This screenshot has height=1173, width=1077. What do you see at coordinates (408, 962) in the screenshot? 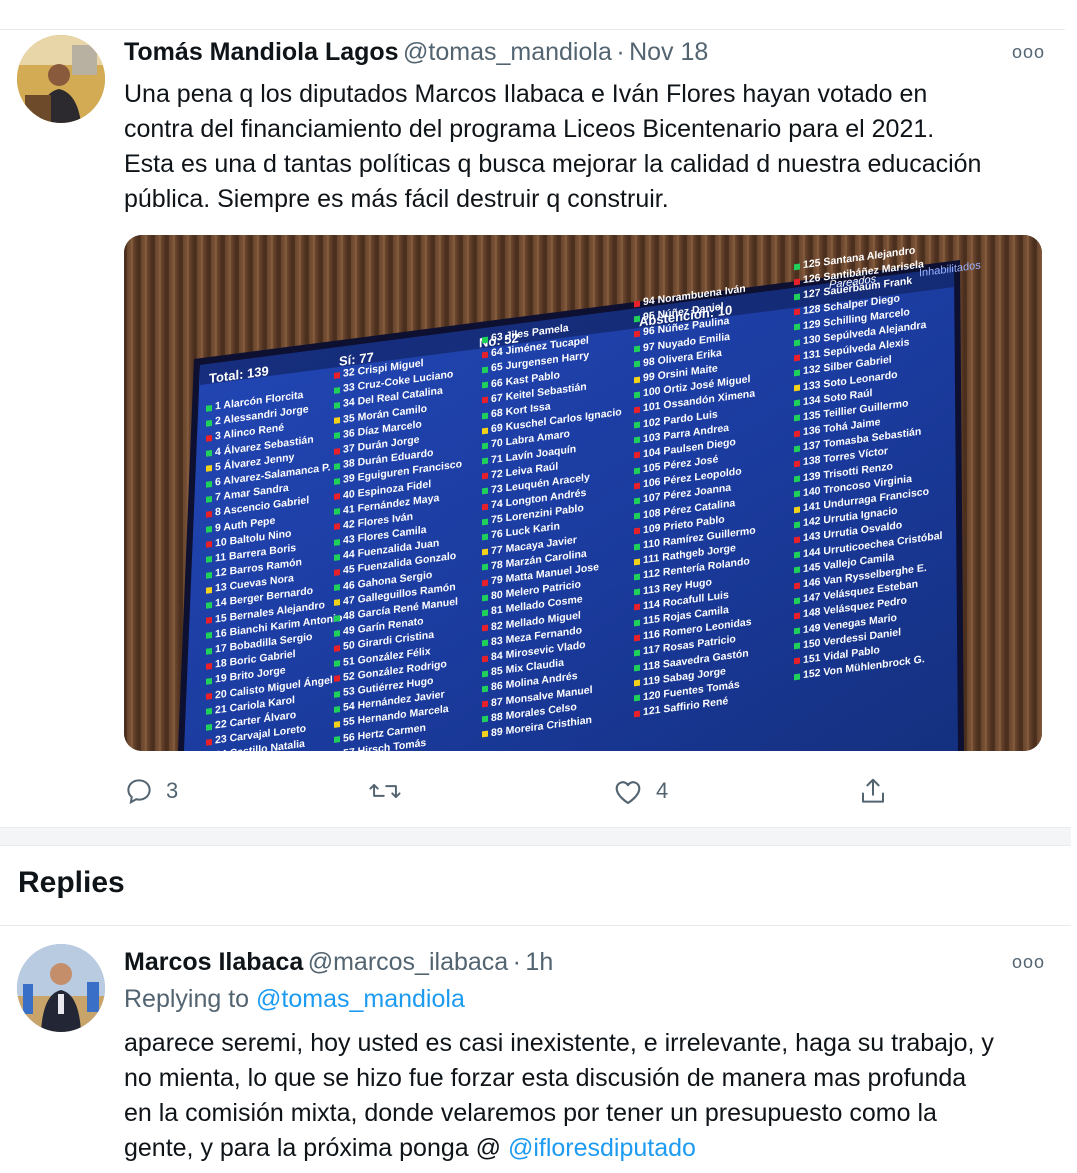
I see `reply-author-handle: @marcos_ilabaca` at bounding box center [408, 962].